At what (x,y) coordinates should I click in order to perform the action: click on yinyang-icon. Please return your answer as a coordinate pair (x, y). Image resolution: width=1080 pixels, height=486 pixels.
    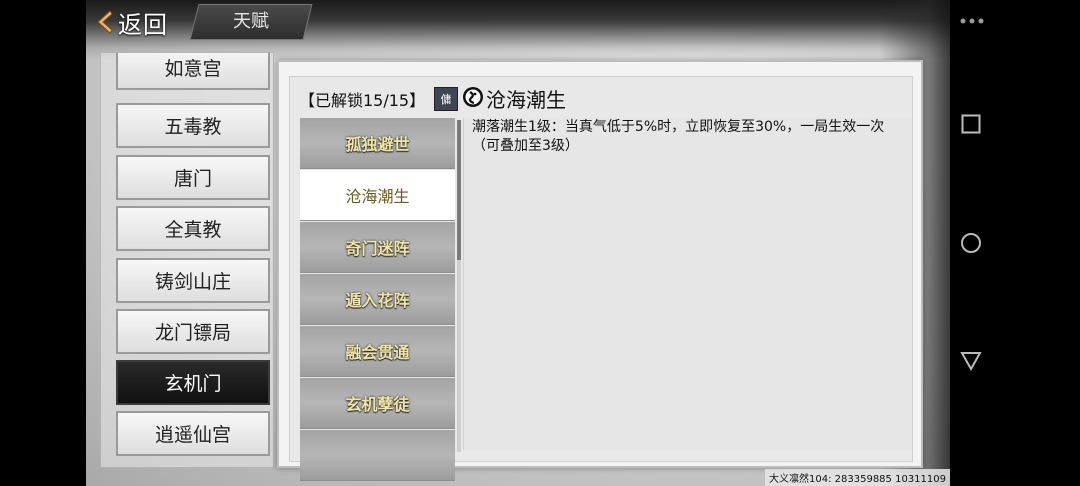
    Looking at the image, I should click on (473, 97).